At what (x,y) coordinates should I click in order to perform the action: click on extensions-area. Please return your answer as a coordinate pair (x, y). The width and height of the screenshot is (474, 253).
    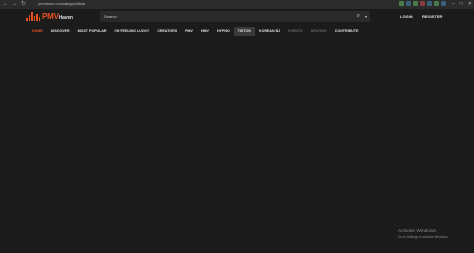
    Looking at the image, I should click on (422, 3).